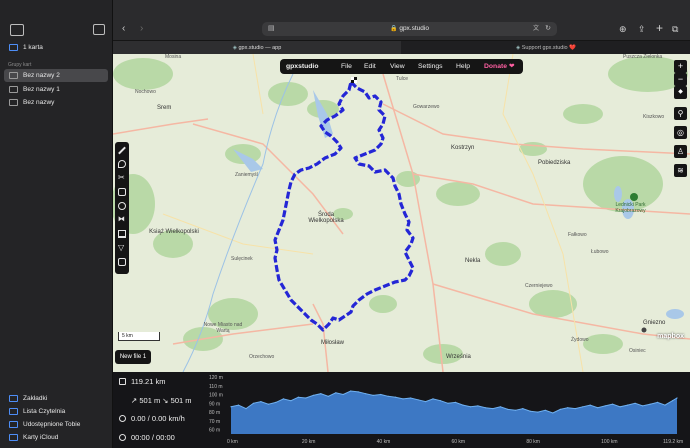 This screenshot has width=690, height=448. Describe the element at coordinates (142, 381) in the screenshot. I see `distance-stat: 119.21 km` at that location.